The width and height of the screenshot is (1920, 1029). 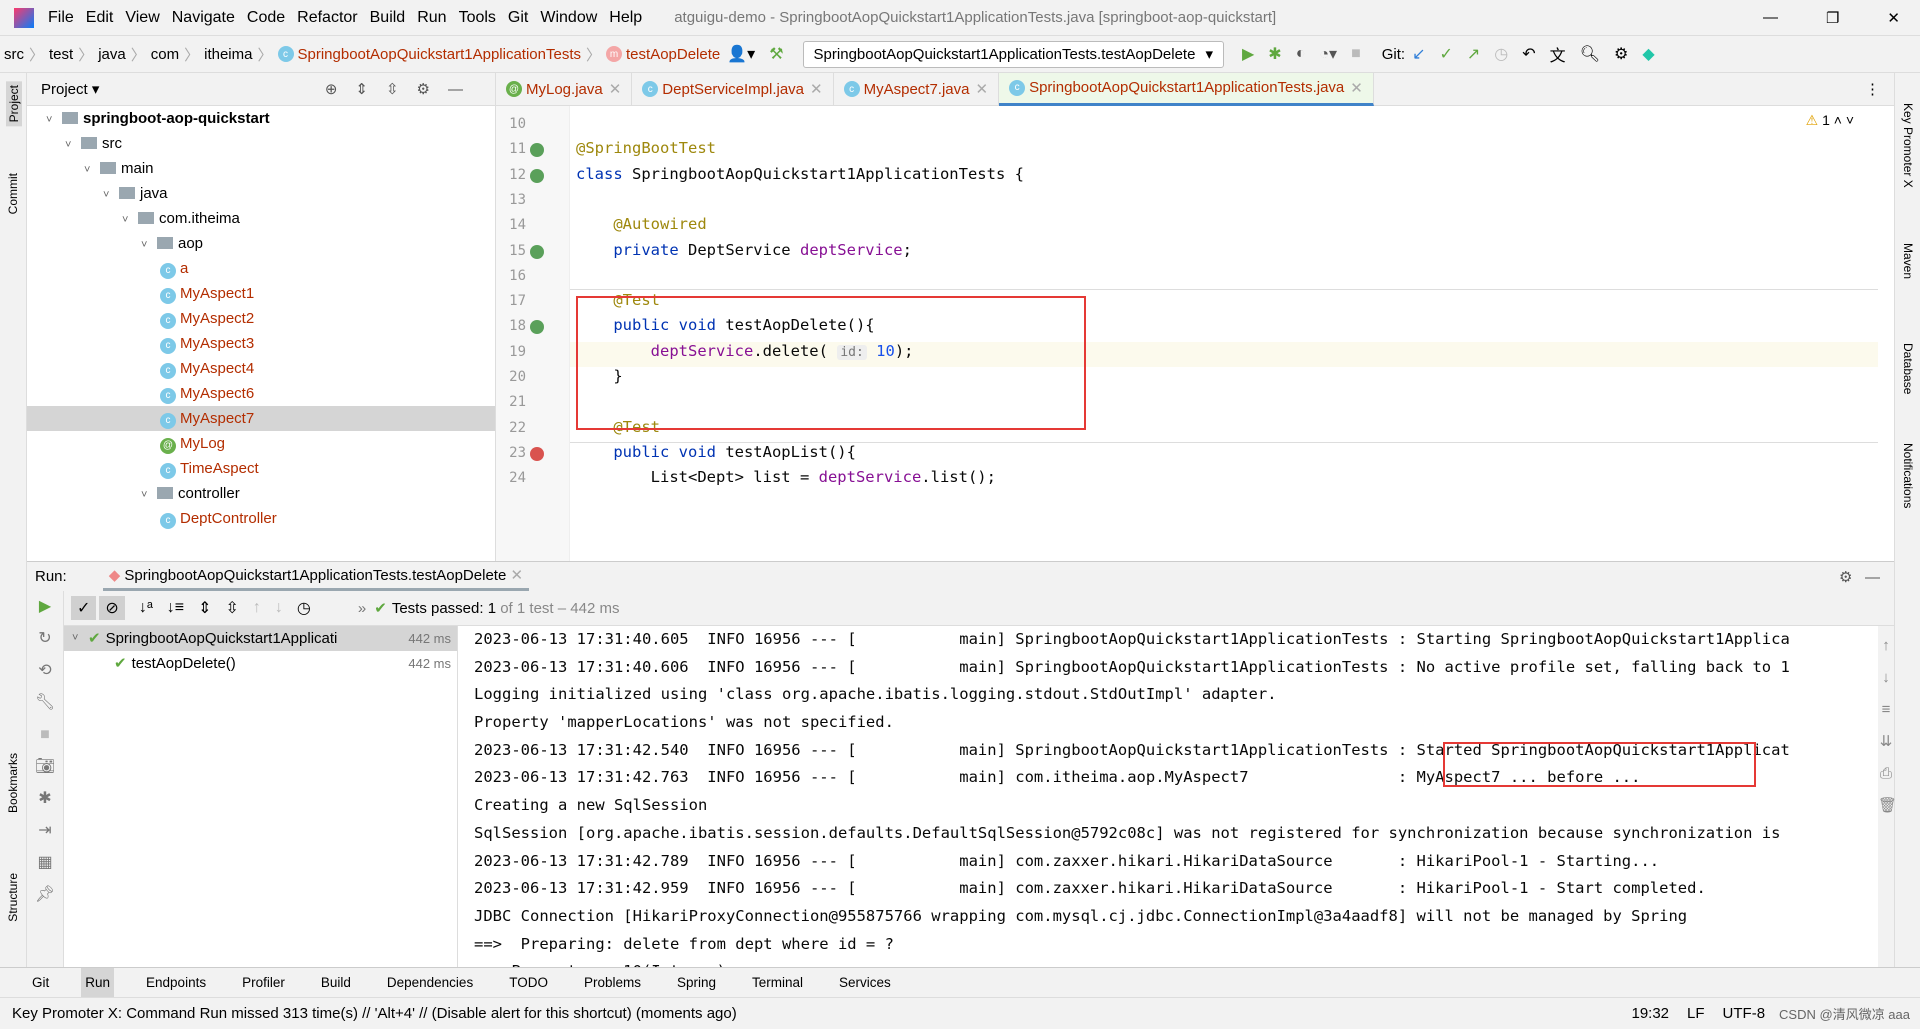 I want to click on tree-item: ˅ controller, so click(x=261, y=493).